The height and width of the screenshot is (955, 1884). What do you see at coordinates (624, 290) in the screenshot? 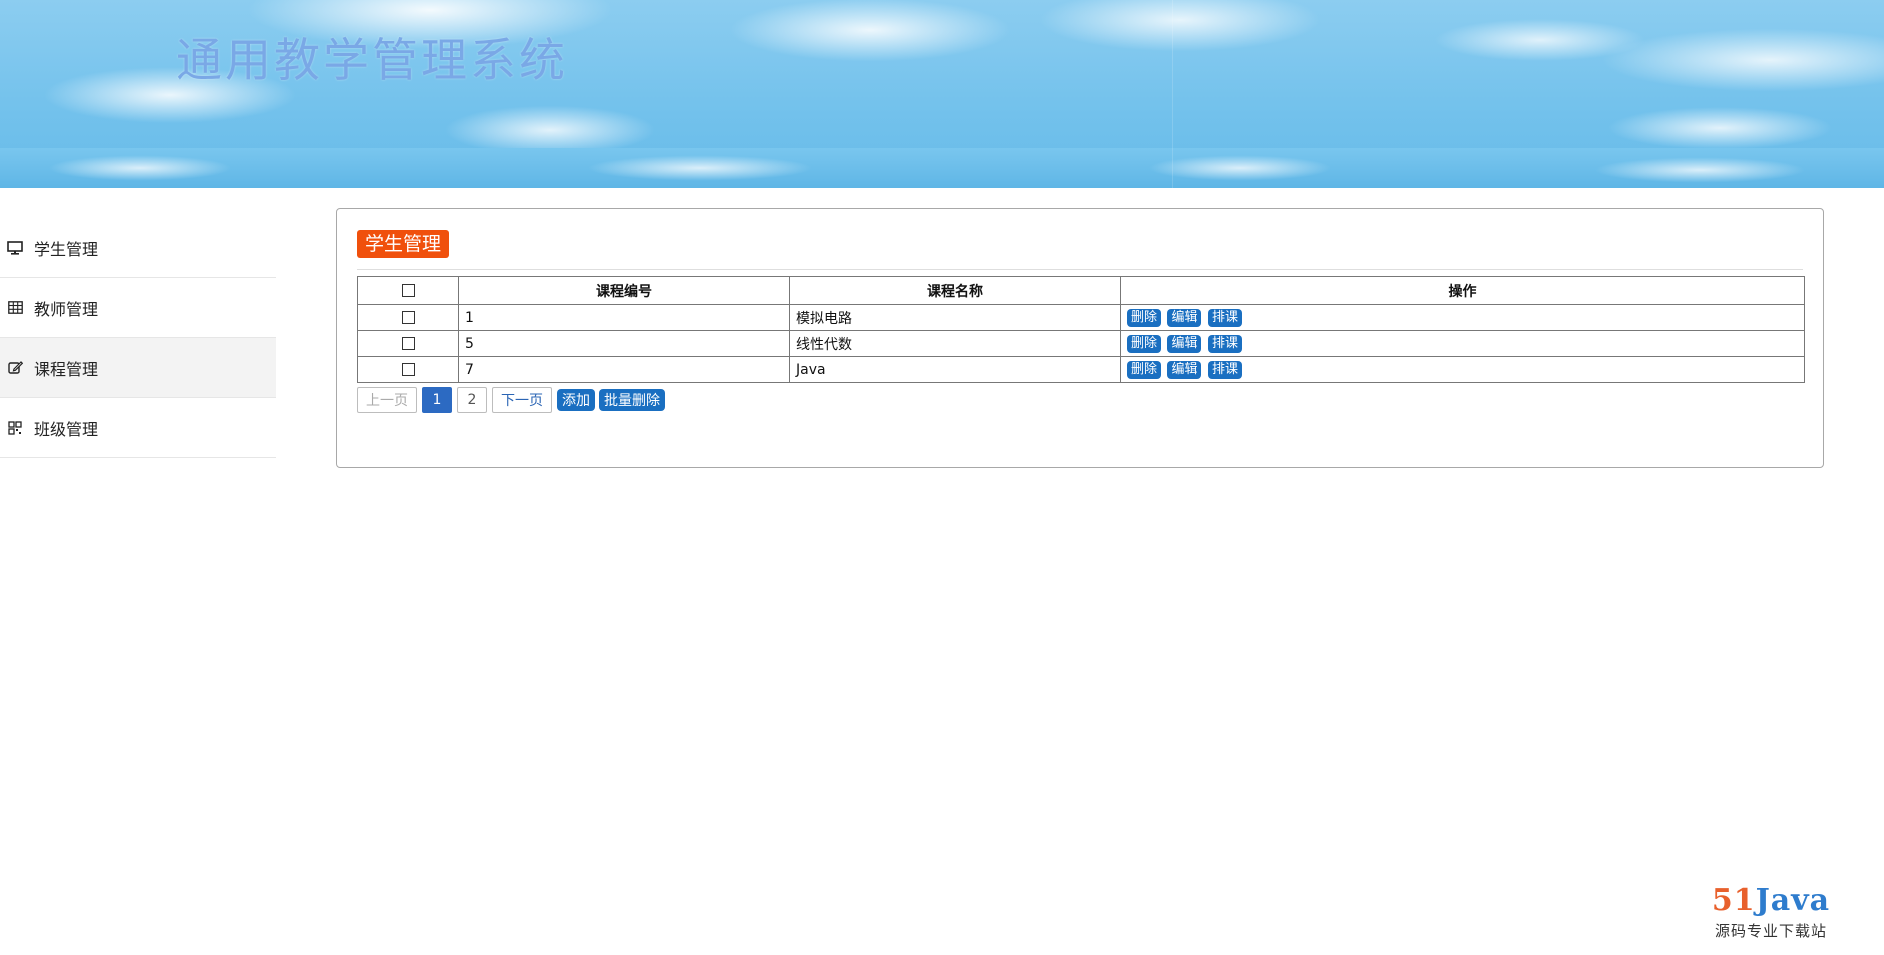
I see `column-header-course-id: 课程编号` at bounding box center [624, 290].